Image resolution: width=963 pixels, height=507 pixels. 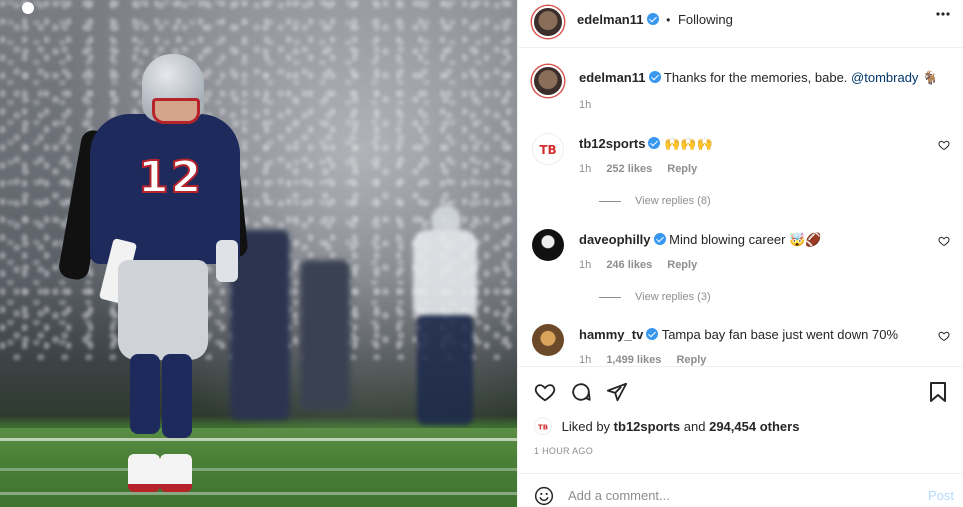 What do you see at coordinates (612, 143) in the screenshot?
I see `commenter-username: tb12sports` at bounding box center [612, 143].